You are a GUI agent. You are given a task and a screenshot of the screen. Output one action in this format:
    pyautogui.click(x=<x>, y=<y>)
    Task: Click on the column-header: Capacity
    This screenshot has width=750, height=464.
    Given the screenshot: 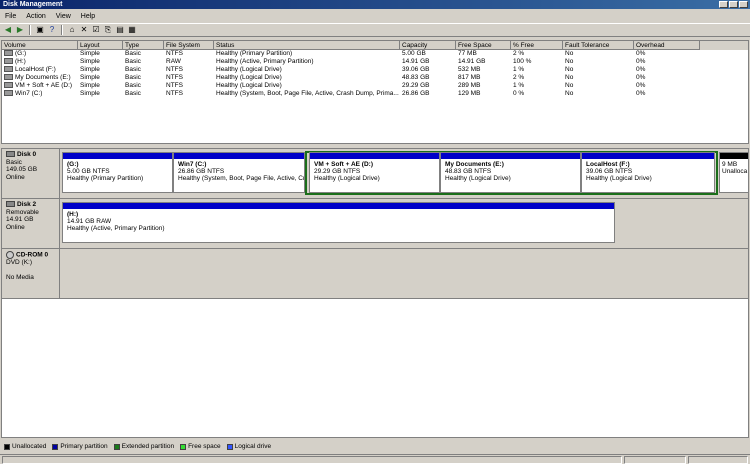 What is the action you would take?
    pyautogui.click(x=428, y=45)
    